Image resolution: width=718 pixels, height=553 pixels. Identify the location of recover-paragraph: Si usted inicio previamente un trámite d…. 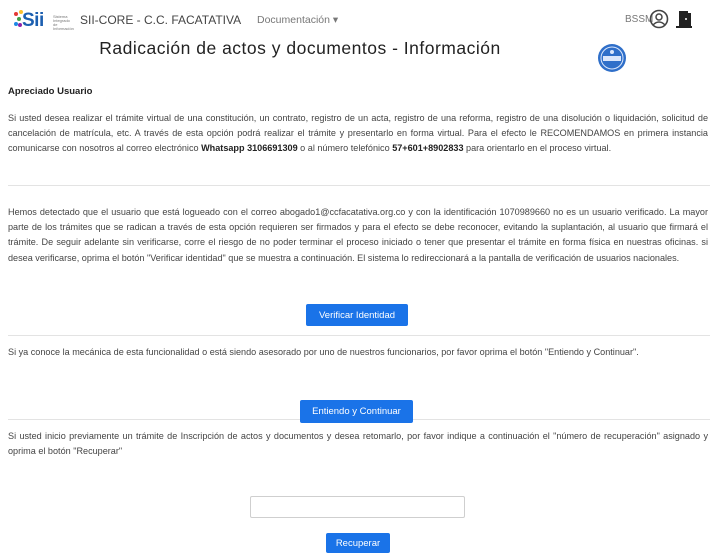
(358, 444).